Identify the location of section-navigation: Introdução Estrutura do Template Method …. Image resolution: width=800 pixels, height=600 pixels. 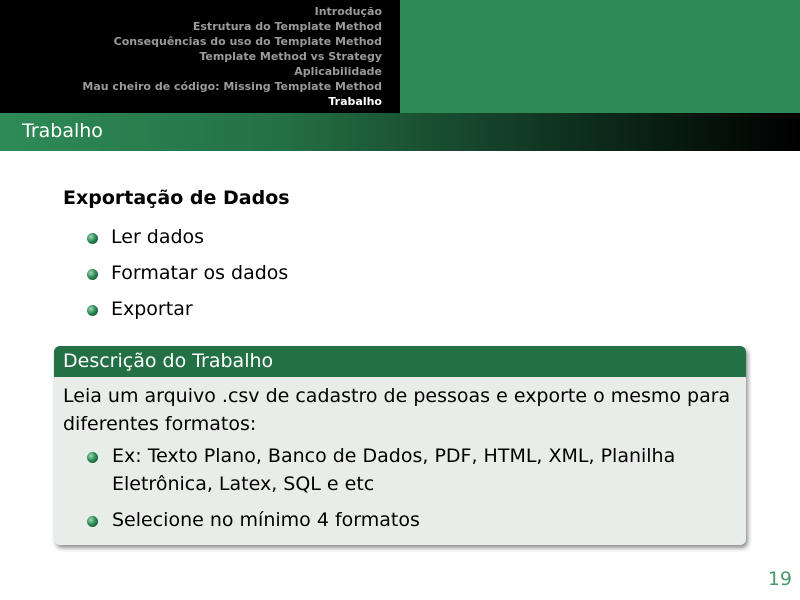
(200, 56).